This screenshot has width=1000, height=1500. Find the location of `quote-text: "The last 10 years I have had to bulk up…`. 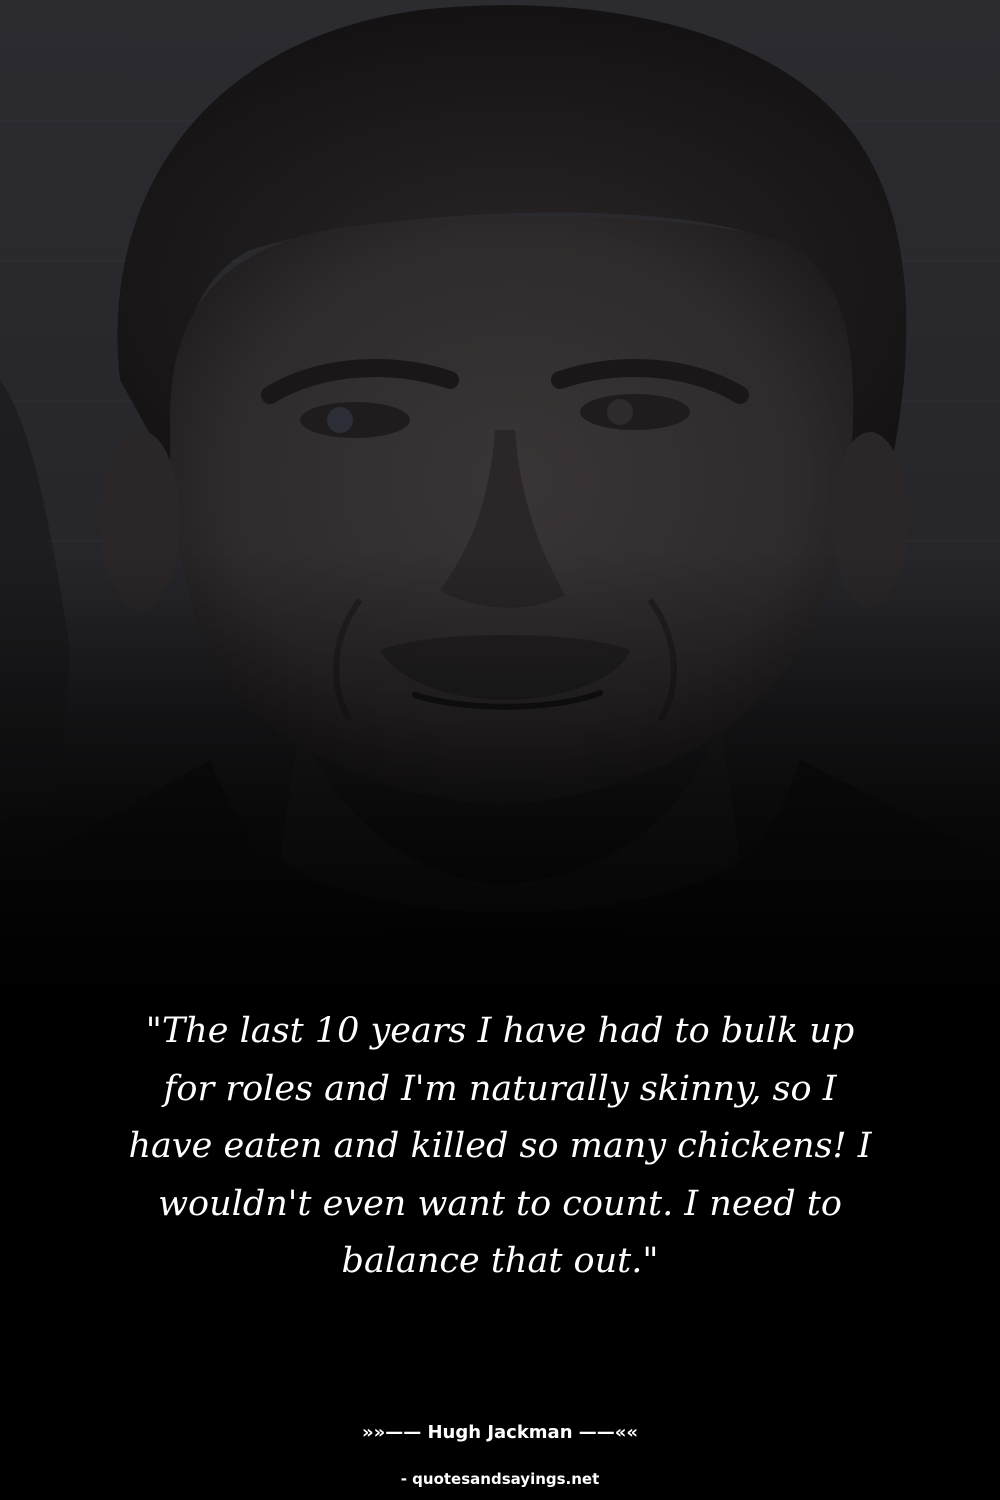

quote-text: "The last 10 years I have had to bulk up… is located at coordinates (500, 1146).